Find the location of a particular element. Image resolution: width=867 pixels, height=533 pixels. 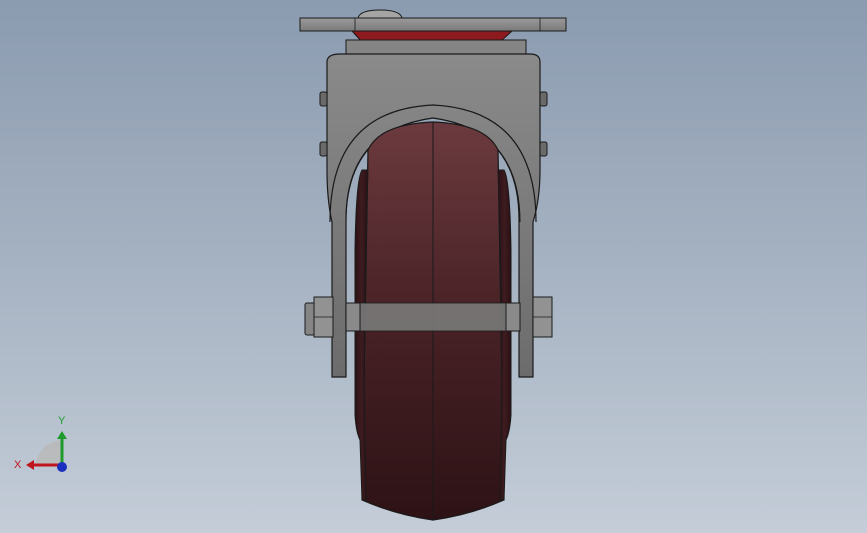

x-axis-arrowhead is located at coordinates (30, 465).